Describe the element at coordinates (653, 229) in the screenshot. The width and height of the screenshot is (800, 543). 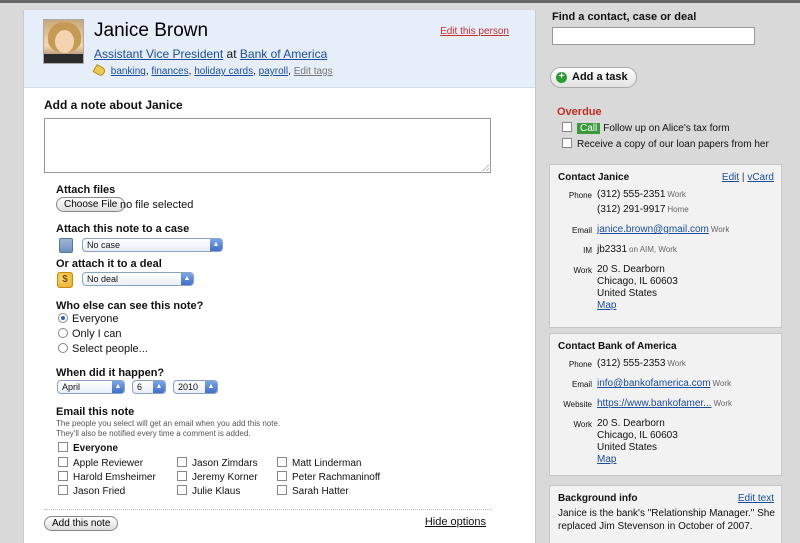
I see `email-link: janice.brown@gmail.com` at that location.